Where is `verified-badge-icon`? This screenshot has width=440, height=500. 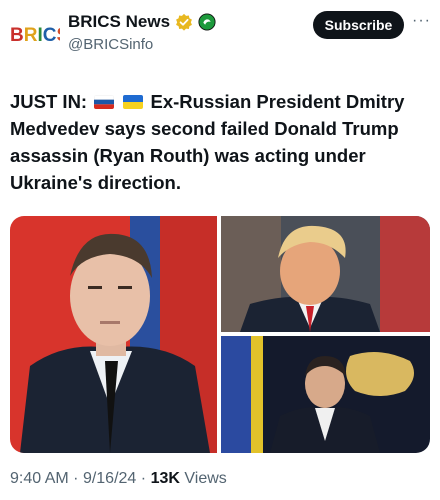
verified-badge-icon is located at coordinates (184, 22).